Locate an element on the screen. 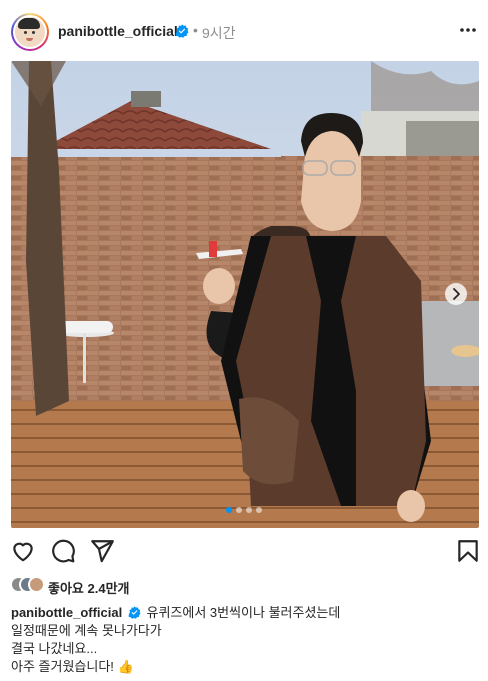 The image size is (488, 681). caption-line: 일정때문에 계속 못나가다가 is located at coordinates (86, 630).